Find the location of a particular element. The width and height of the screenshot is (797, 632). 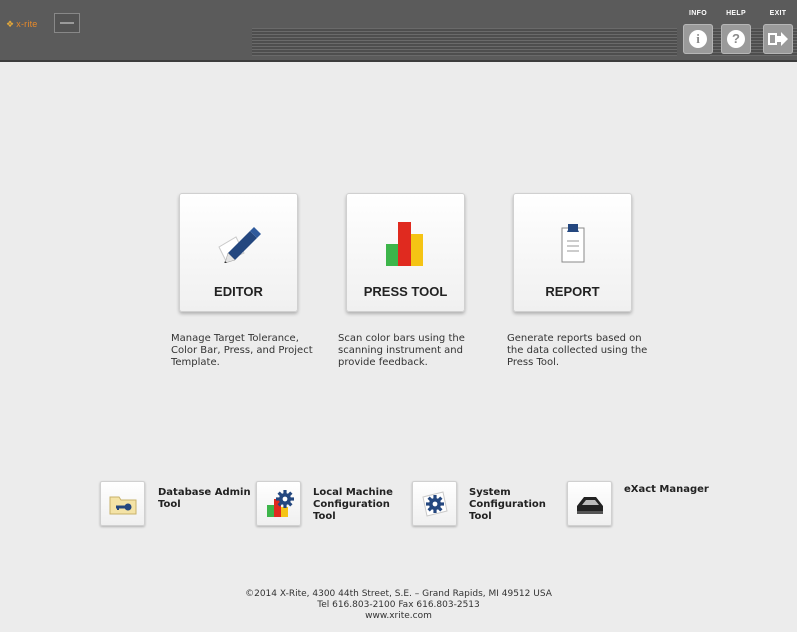

help-icon-box: ? is located at coordinates (736, 39).